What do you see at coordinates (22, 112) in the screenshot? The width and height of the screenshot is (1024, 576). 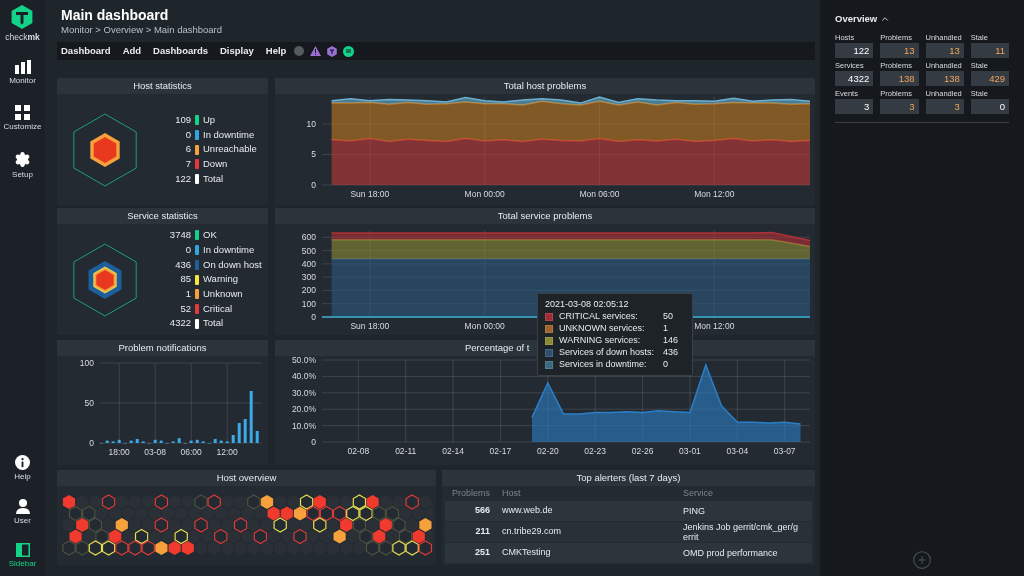 I see `grid-icon` at bounding box center [22, 112].